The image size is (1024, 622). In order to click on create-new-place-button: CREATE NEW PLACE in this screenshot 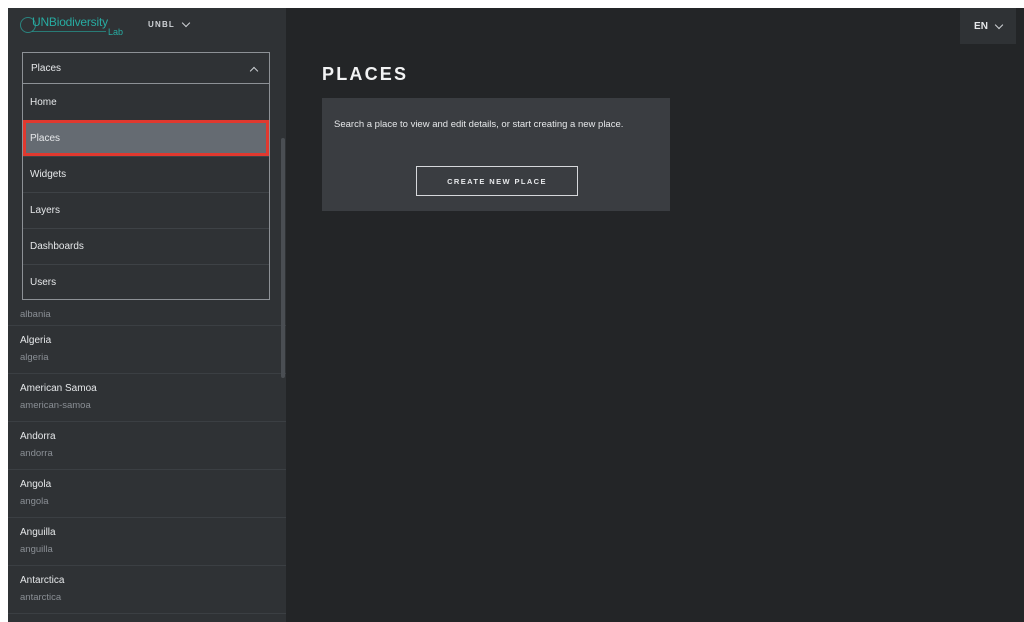, I will do `click(497, 181)`.